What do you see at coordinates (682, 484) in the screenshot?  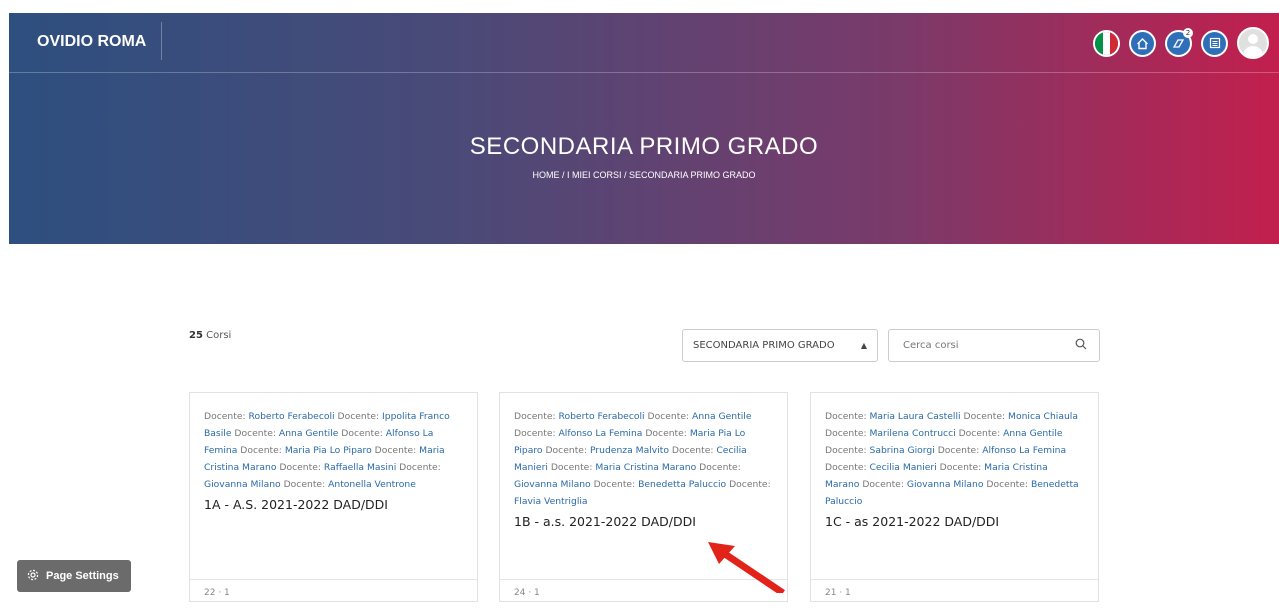 I see `teacher-link: Benedetta Paluccio` at bounding box center [682, 484].